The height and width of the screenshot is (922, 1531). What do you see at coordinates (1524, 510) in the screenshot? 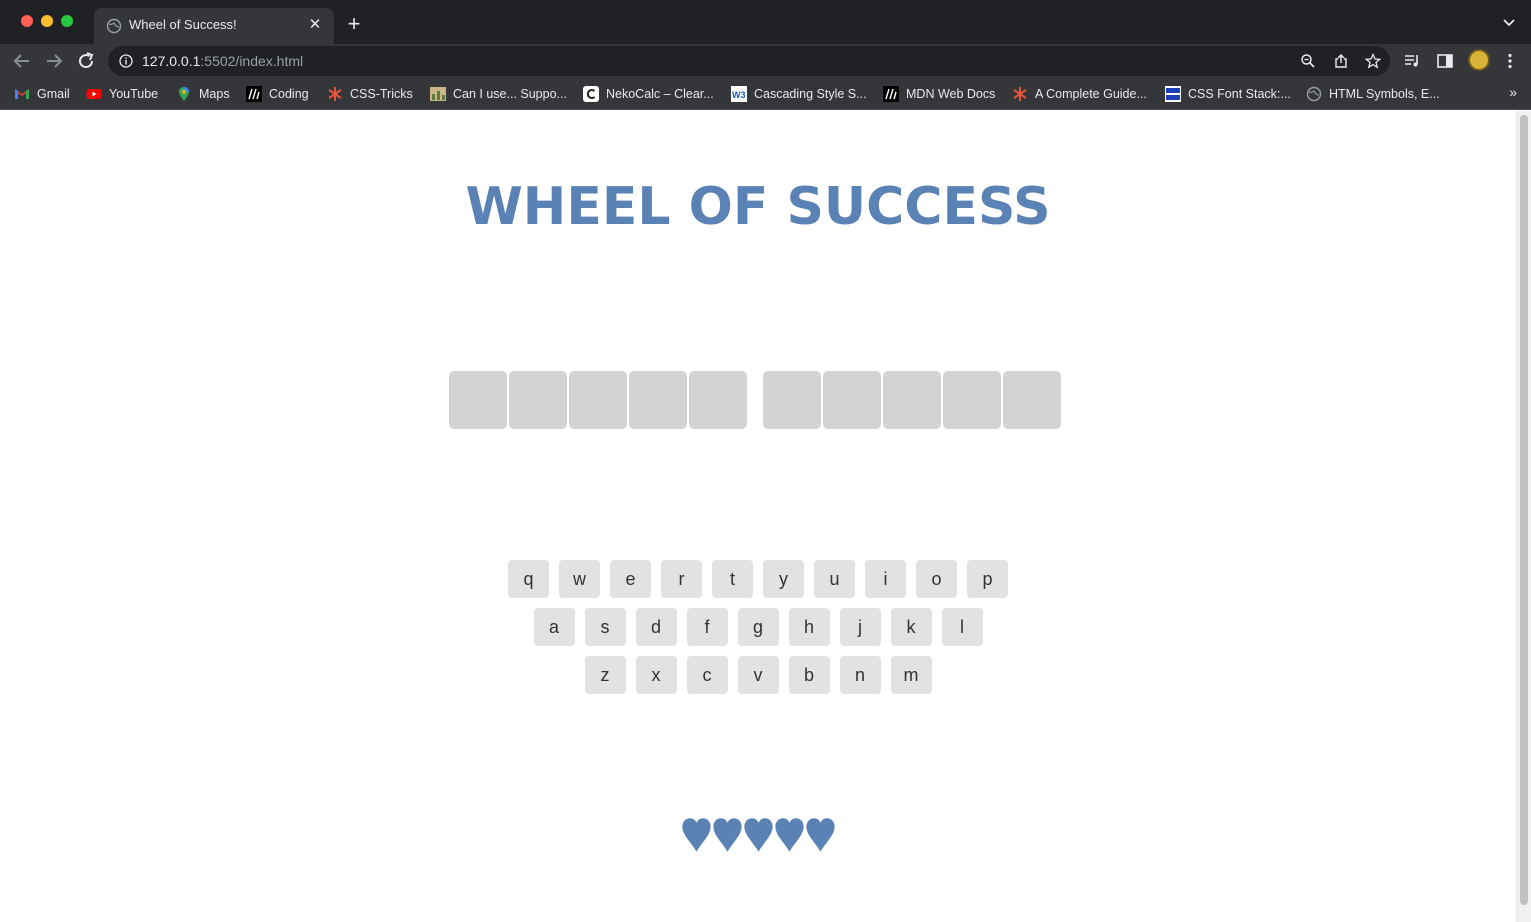
I see `scrollbar-thumb` at bounding box center [1524, 510].